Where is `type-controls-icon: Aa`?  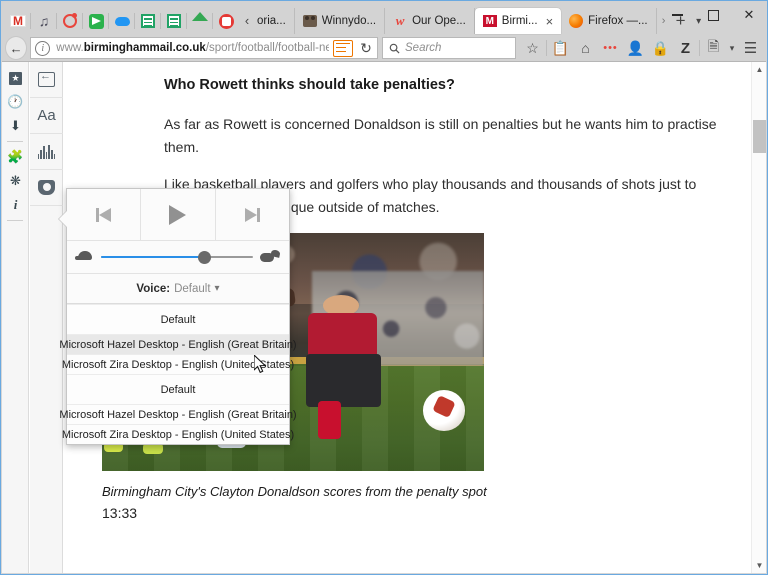 type-controls-icon: Aa is located at coordinates (46, 116).